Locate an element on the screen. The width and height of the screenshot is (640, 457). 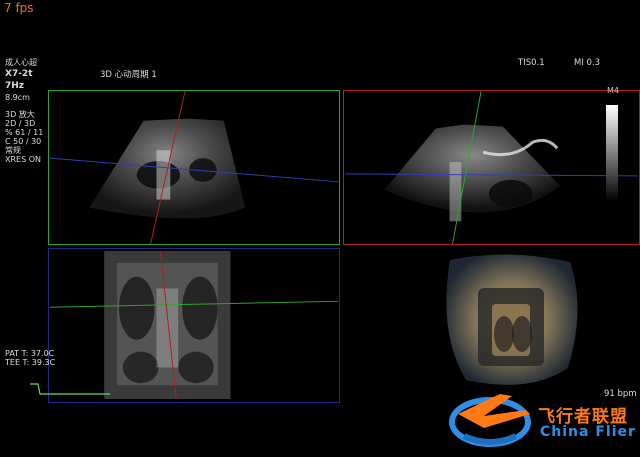
mi-readout: MI 0.3 is located at coordinates (587, 63).